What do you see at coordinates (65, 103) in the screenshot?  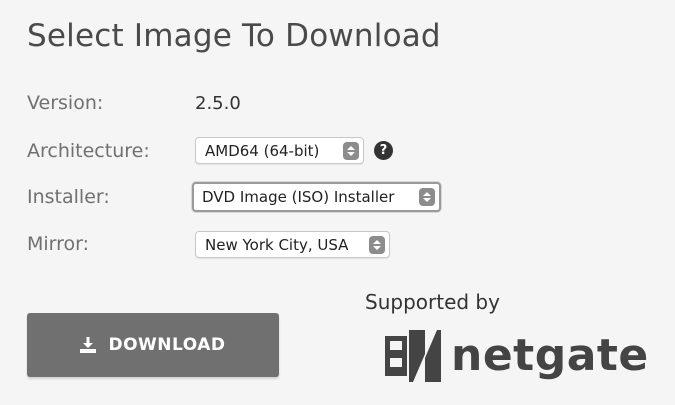 I see `version-label: Version:` at bounding box center [65, 103].